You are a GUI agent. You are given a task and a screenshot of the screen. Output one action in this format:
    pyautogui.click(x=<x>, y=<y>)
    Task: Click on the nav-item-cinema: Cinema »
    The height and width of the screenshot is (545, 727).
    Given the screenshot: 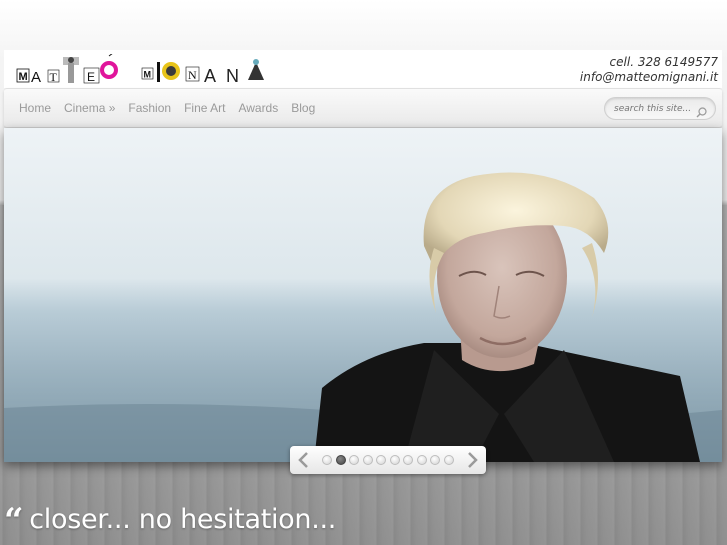 What is the action you would take?
    pyautogui.click(x=89, y=108)
    